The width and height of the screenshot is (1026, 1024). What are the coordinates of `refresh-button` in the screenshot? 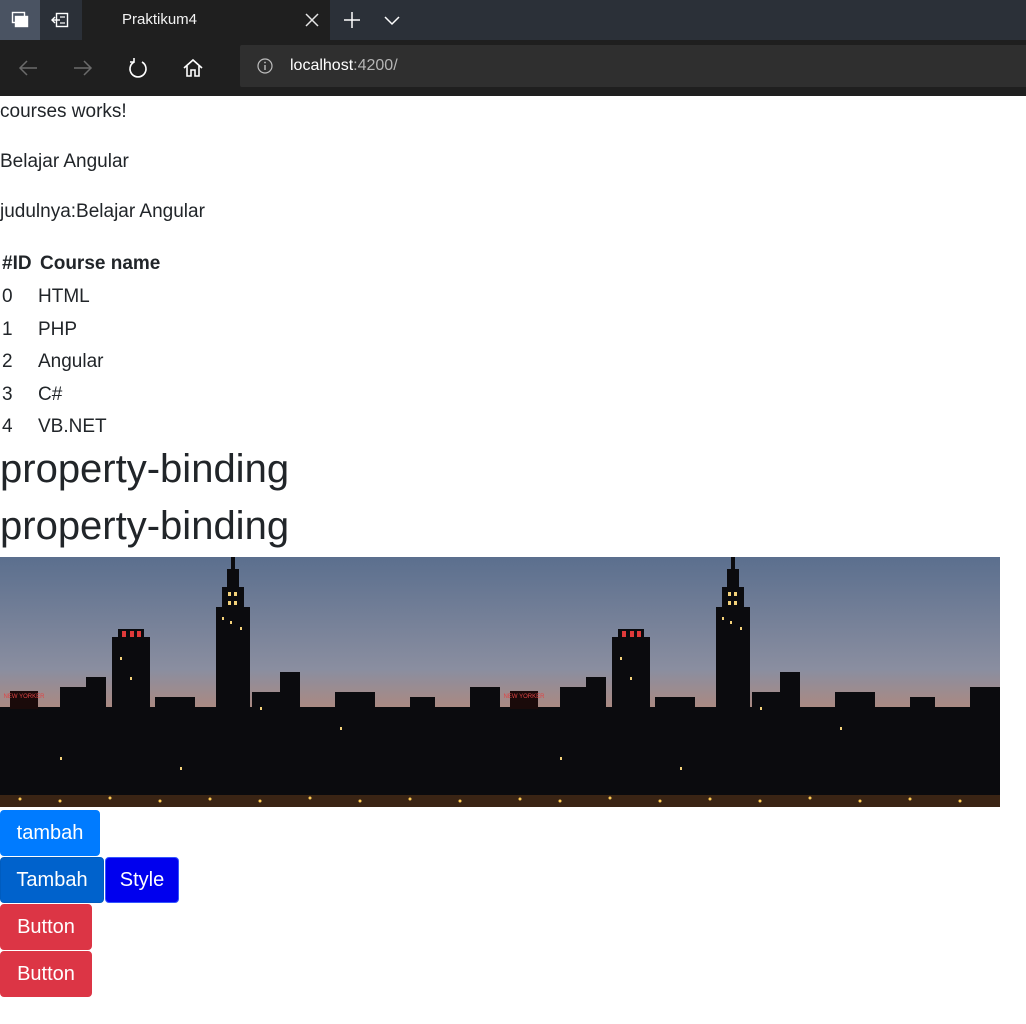 It's located at (138, 68).